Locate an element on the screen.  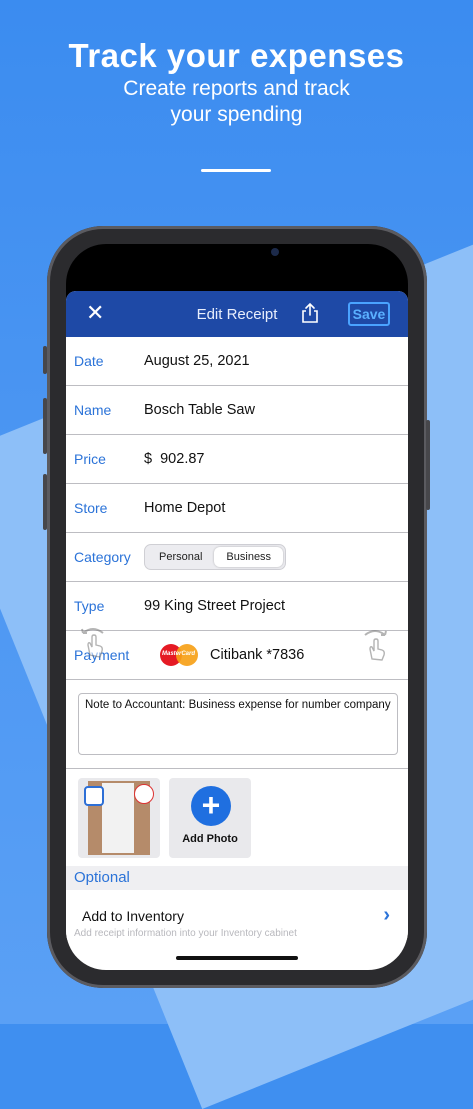
phone-mute-button is located at coordinates (45, 360).